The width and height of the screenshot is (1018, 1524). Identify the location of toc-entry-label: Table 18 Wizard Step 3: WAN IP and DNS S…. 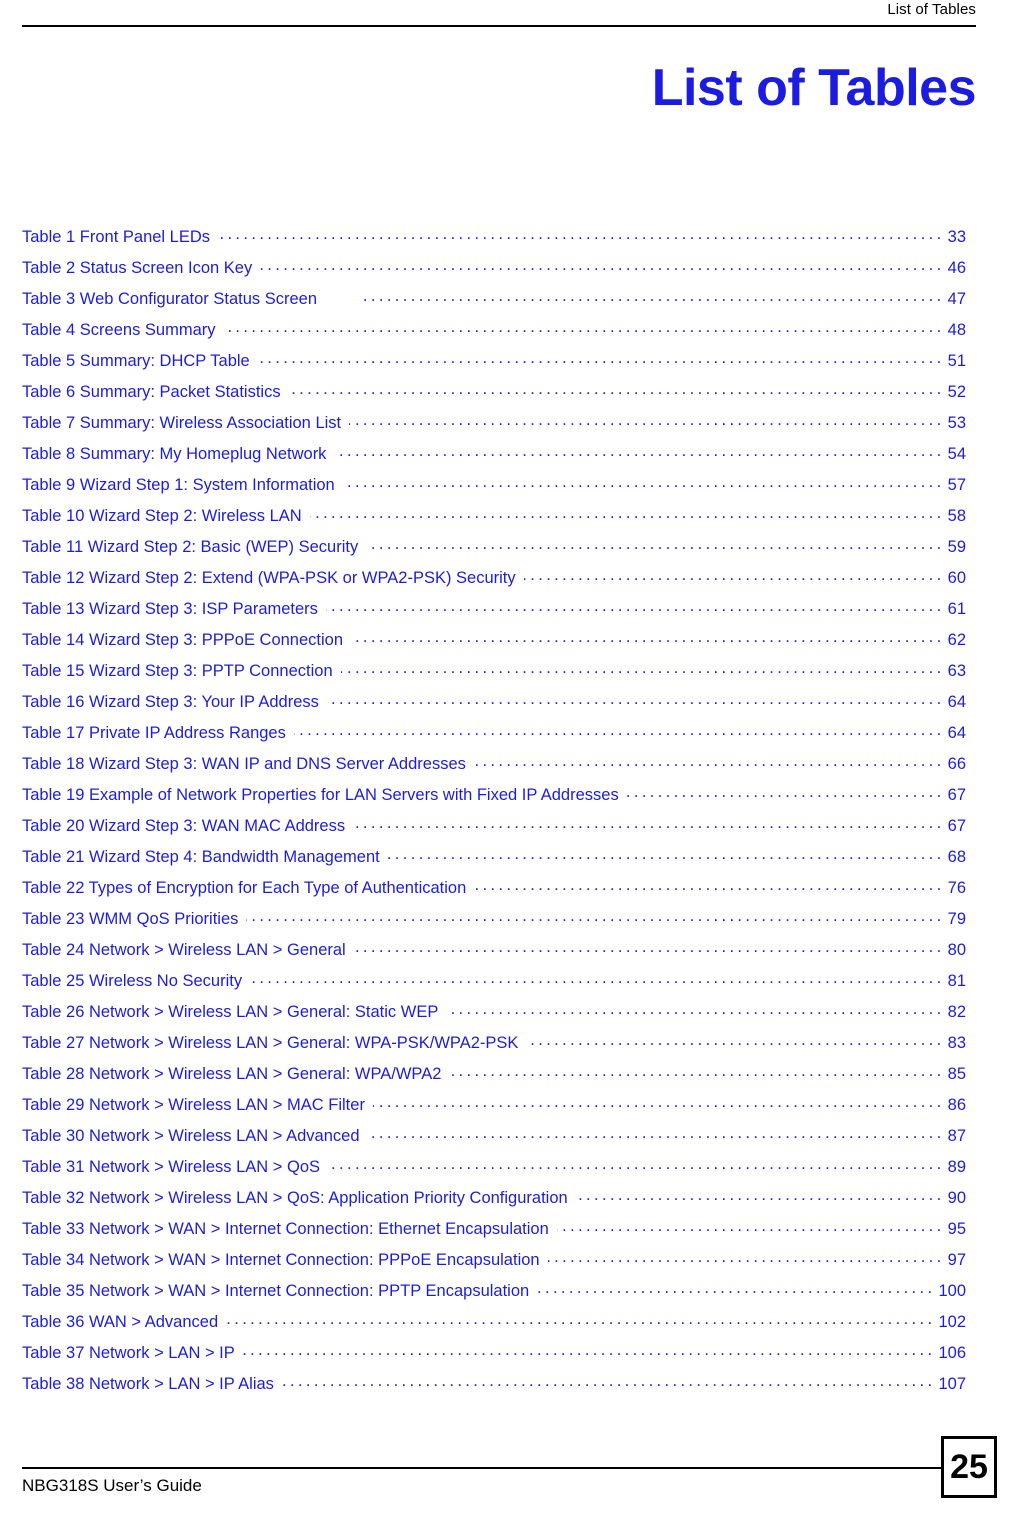
(244, 764).